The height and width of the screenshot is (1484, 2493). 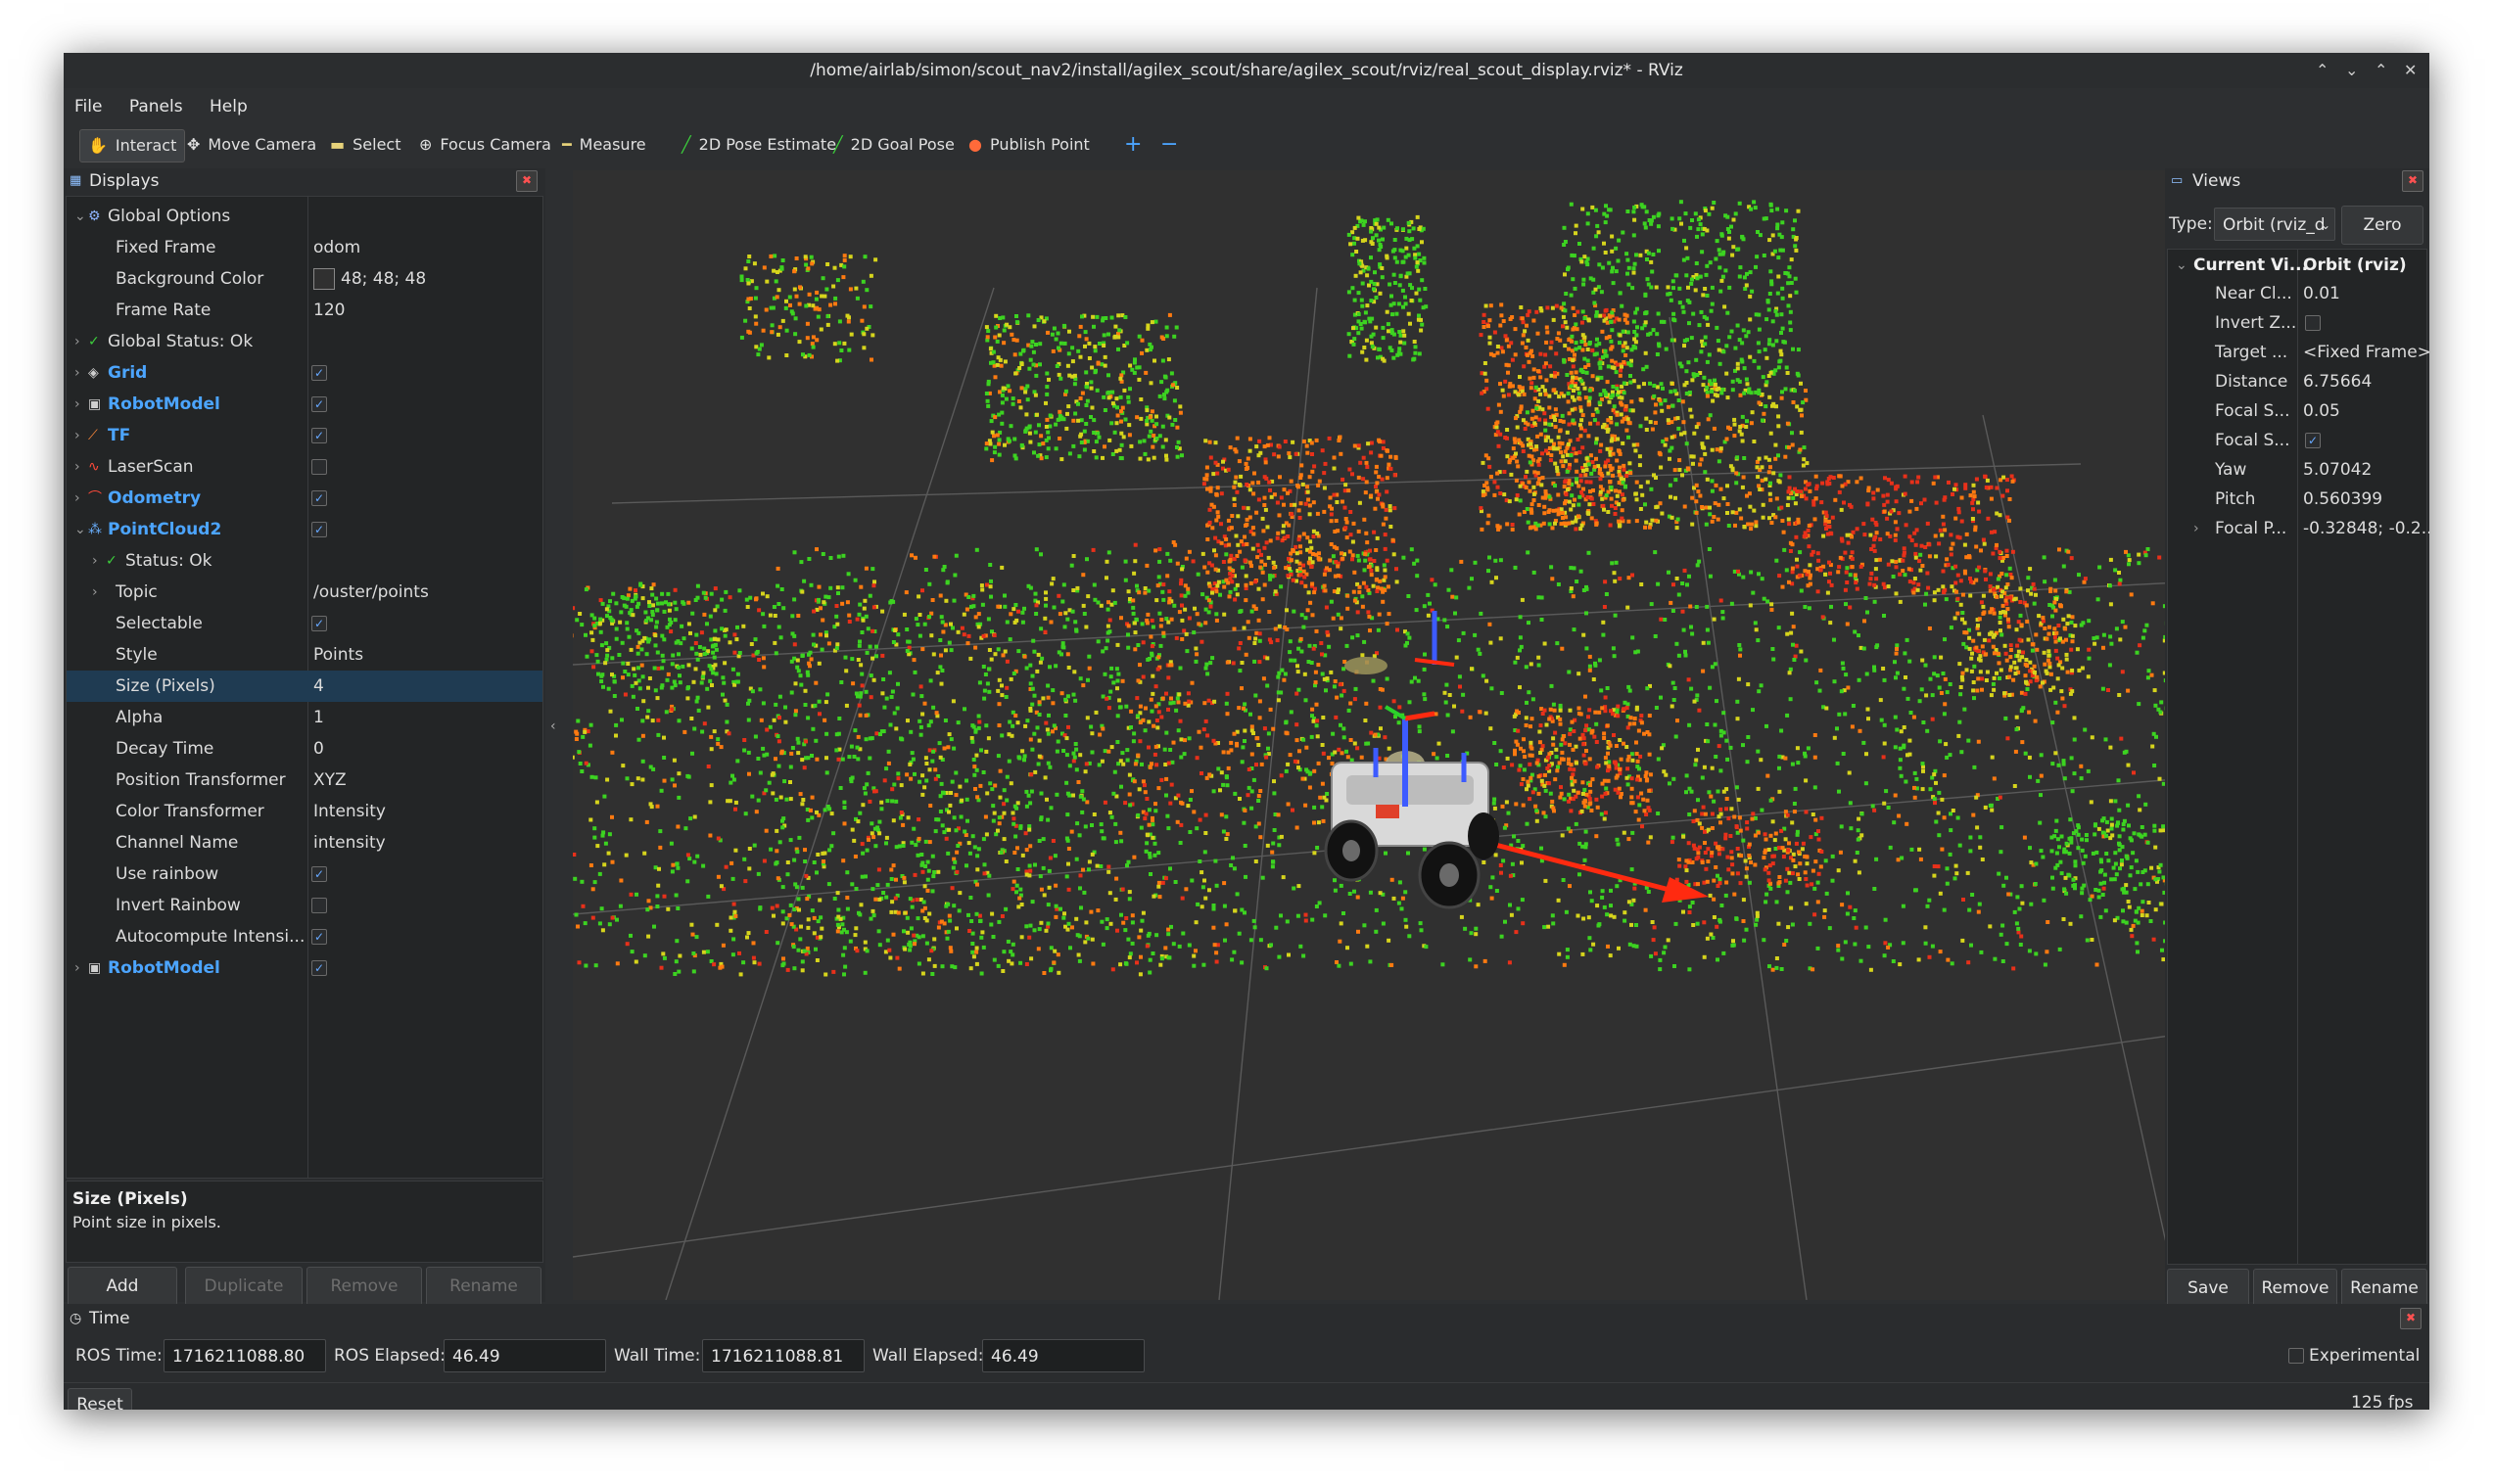 What do you see at coordinates (329, 310) in the screenshot?
I see `display-row-value: 120` at bounding box center [329, 310].